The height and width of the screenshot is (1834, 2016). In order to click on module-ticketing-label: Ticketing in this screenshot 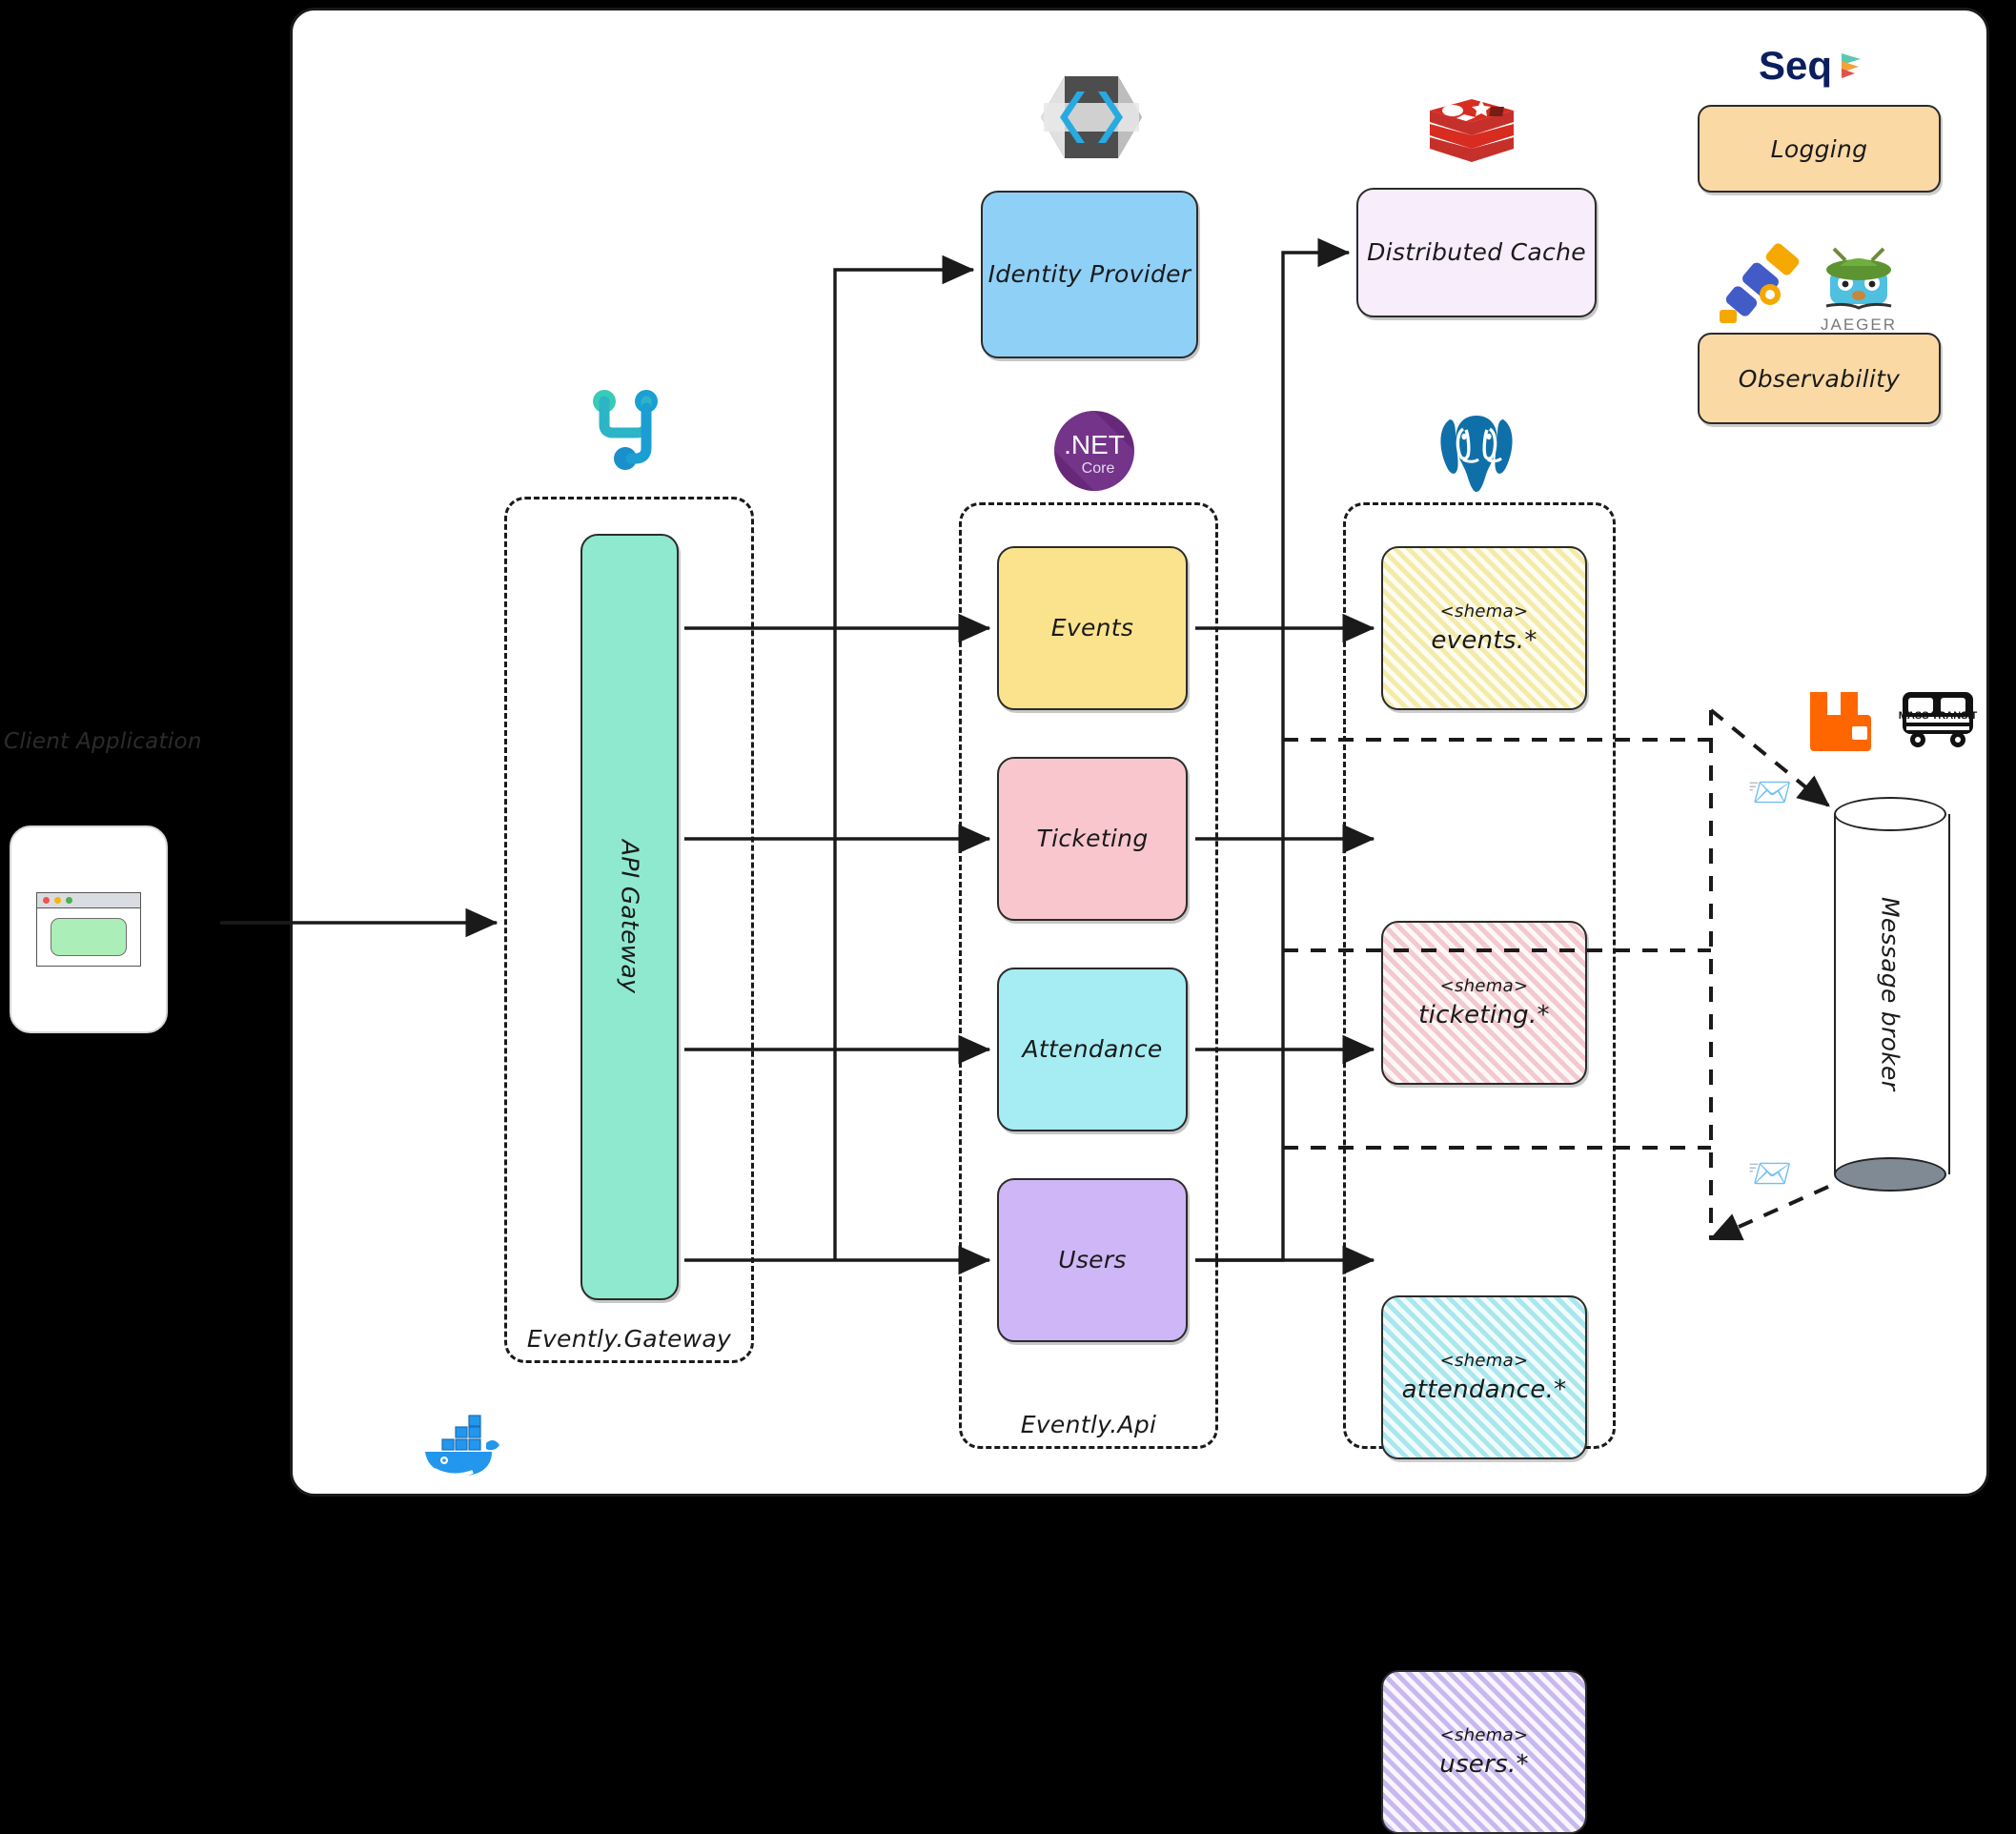, I will do `click(1092, 839)`.